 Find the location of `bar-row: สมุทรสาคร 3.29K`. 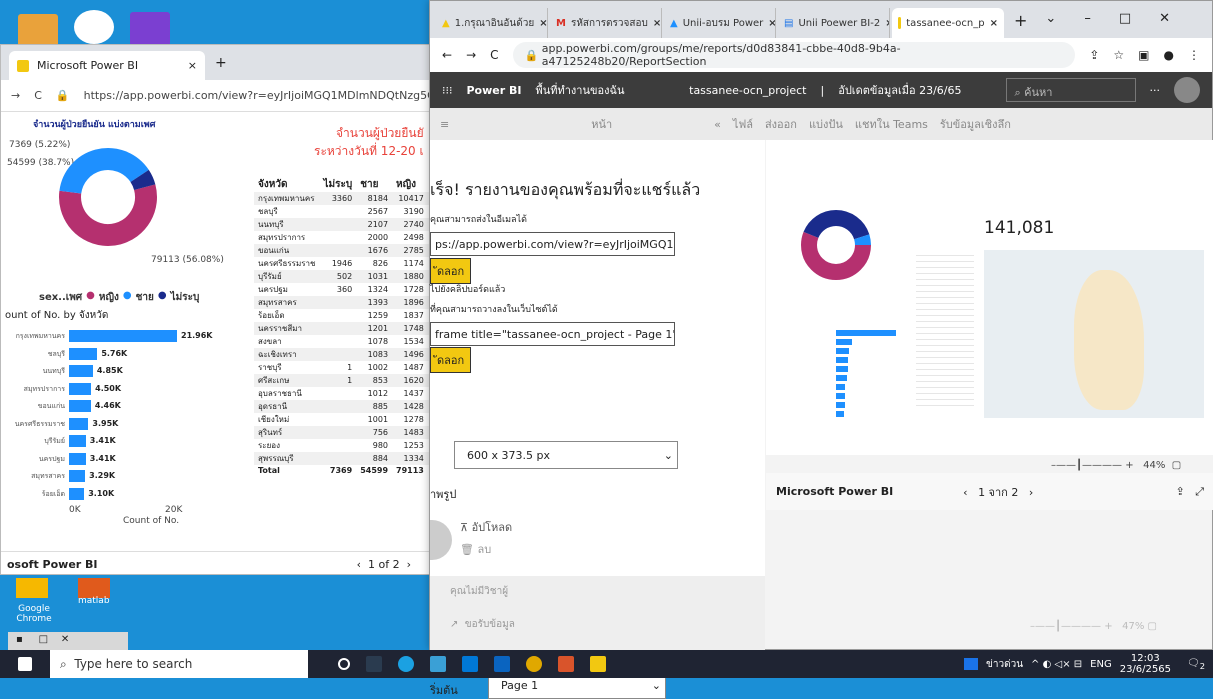

bar-row: สมุทรสาคร 3.29K is located at coordinates (116, 476).